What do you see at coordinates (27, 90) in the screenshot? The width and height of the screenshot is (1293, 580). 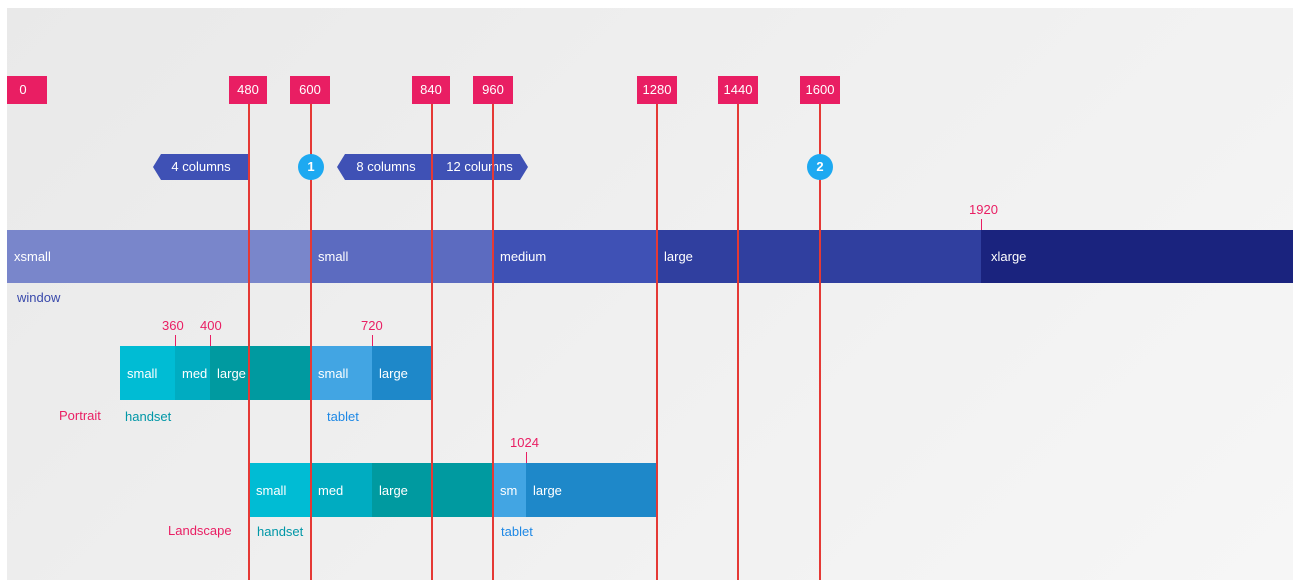 I see `breakpoint-0: 0` at bounding box center [27, 90].